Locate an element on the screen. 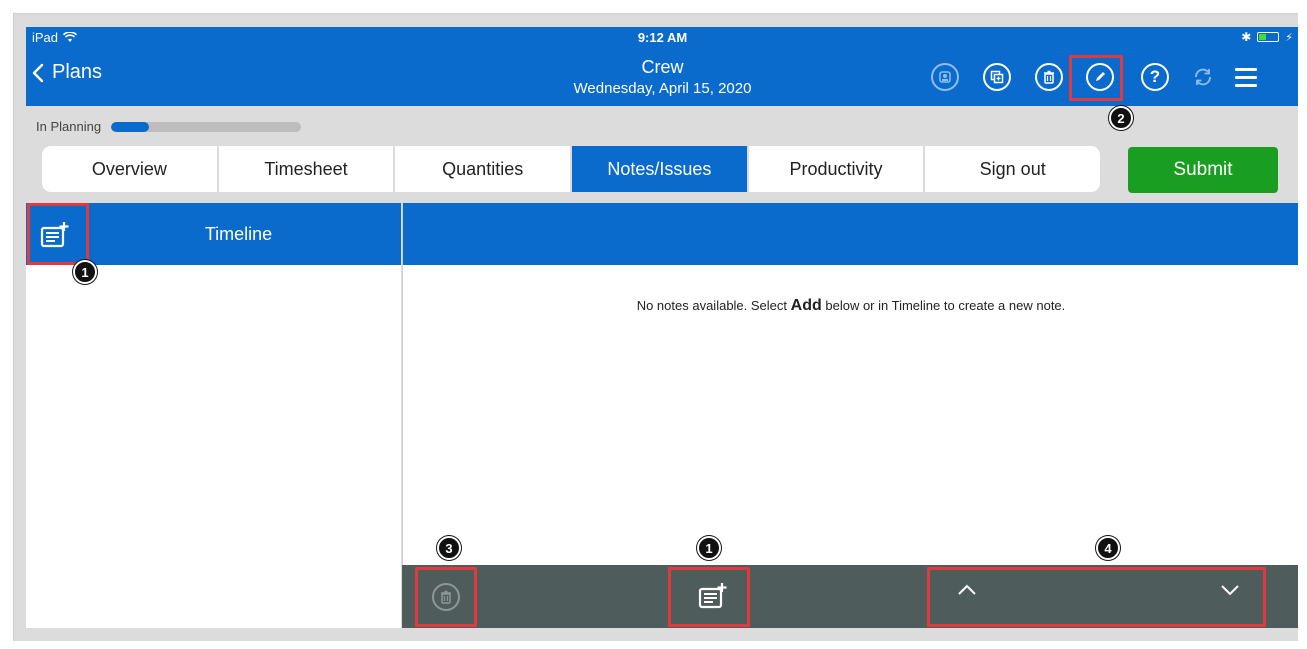  callout-box-delete is located at coordinates (446, 597).